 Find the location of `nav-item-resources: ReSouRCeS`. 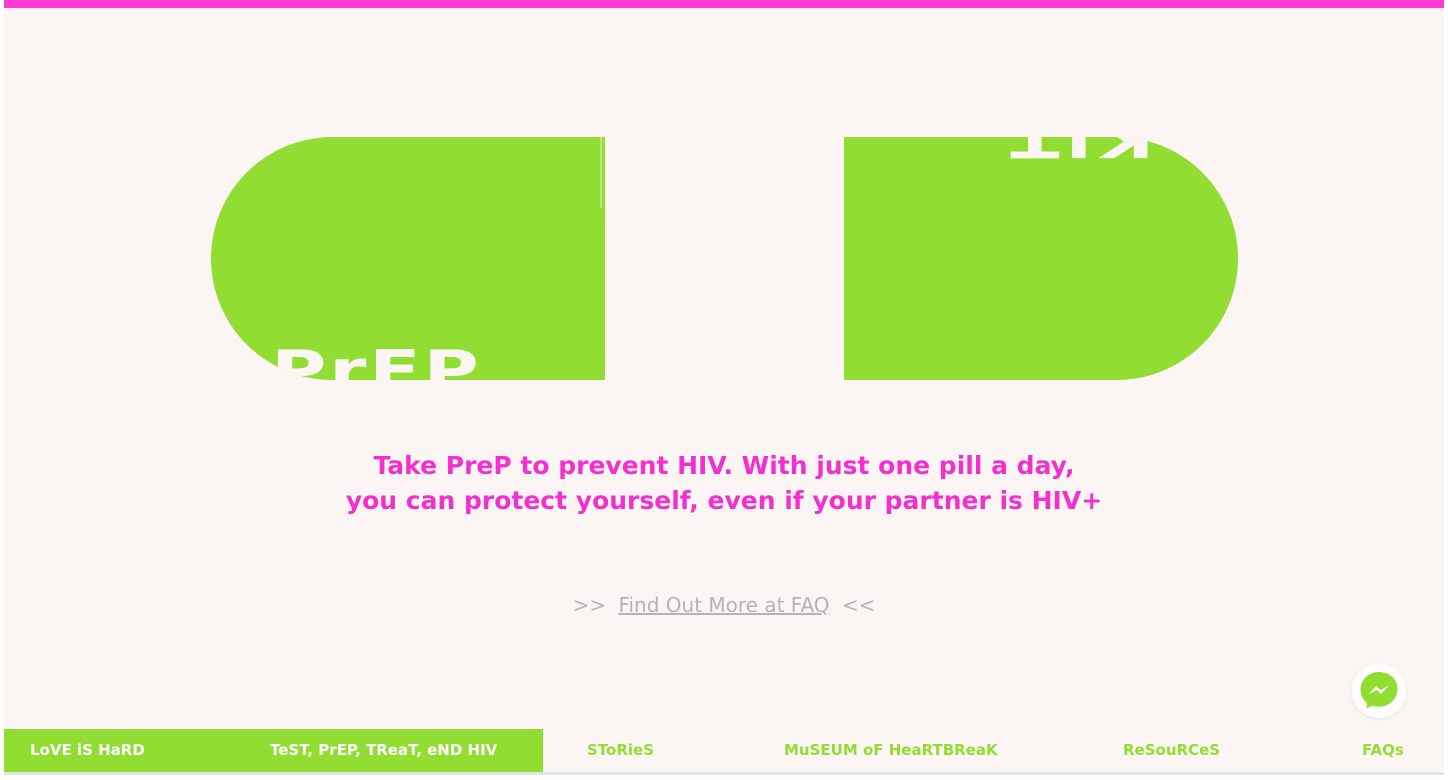

nav-item-resources: ReSouRCeS is located at coordinates (1171, 750).